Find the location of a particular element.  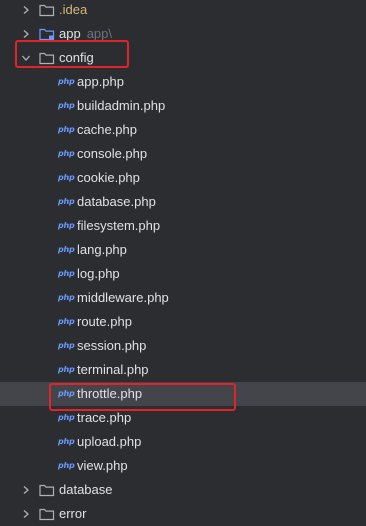

path-hint: app\ is located at coordinates (99, 33).